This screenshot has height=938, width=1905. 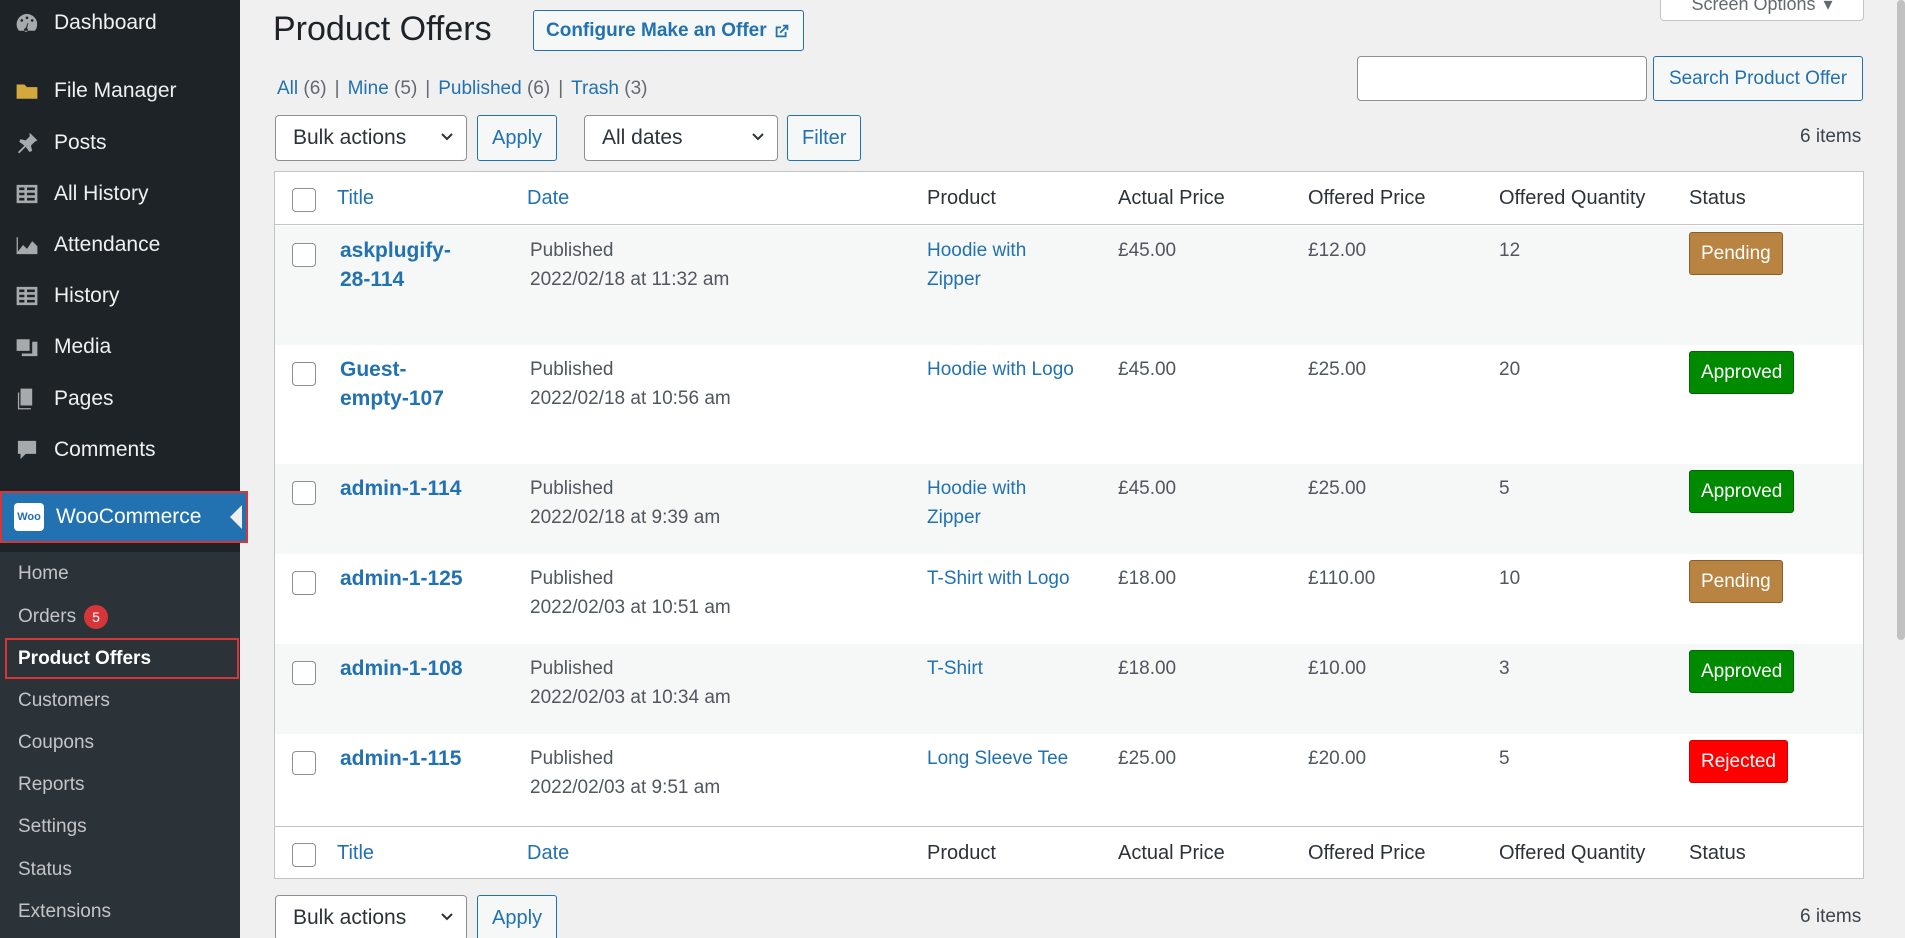 I want to click on woocommerce-icon: Woo, so click(x=29, y=517).